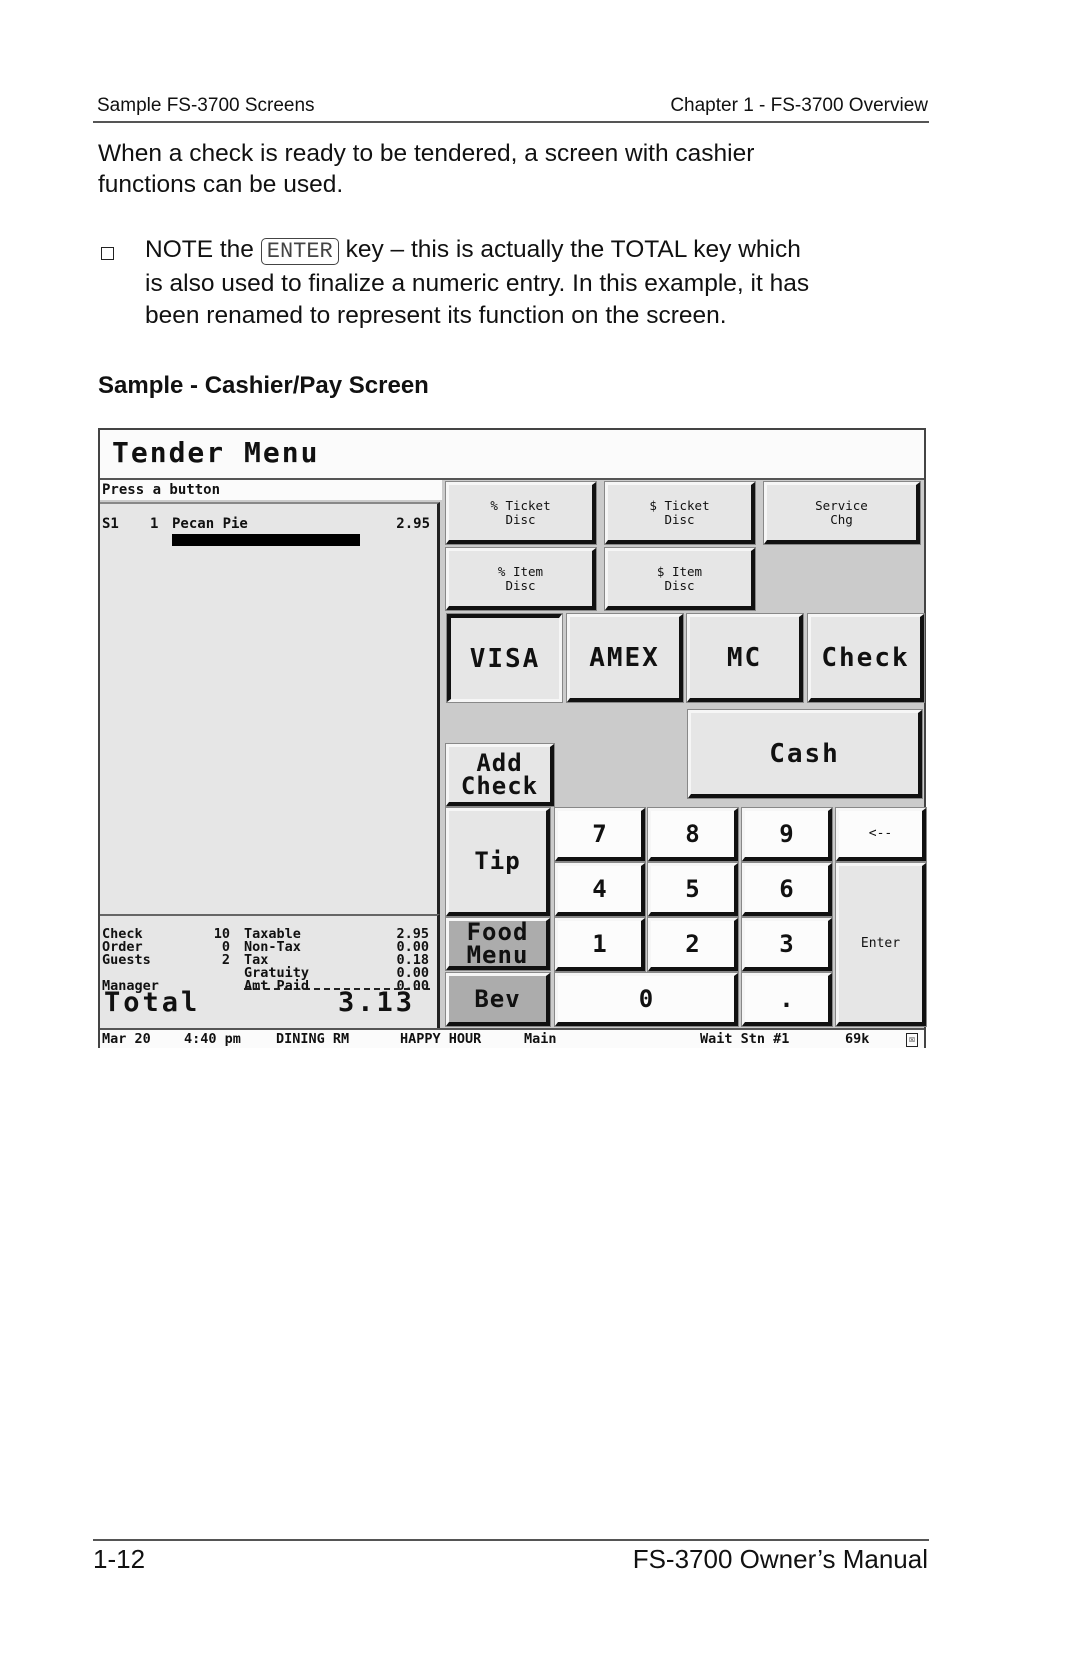  I want to click on pct-item-disc-button: % Item Disc, so click(521, 579).